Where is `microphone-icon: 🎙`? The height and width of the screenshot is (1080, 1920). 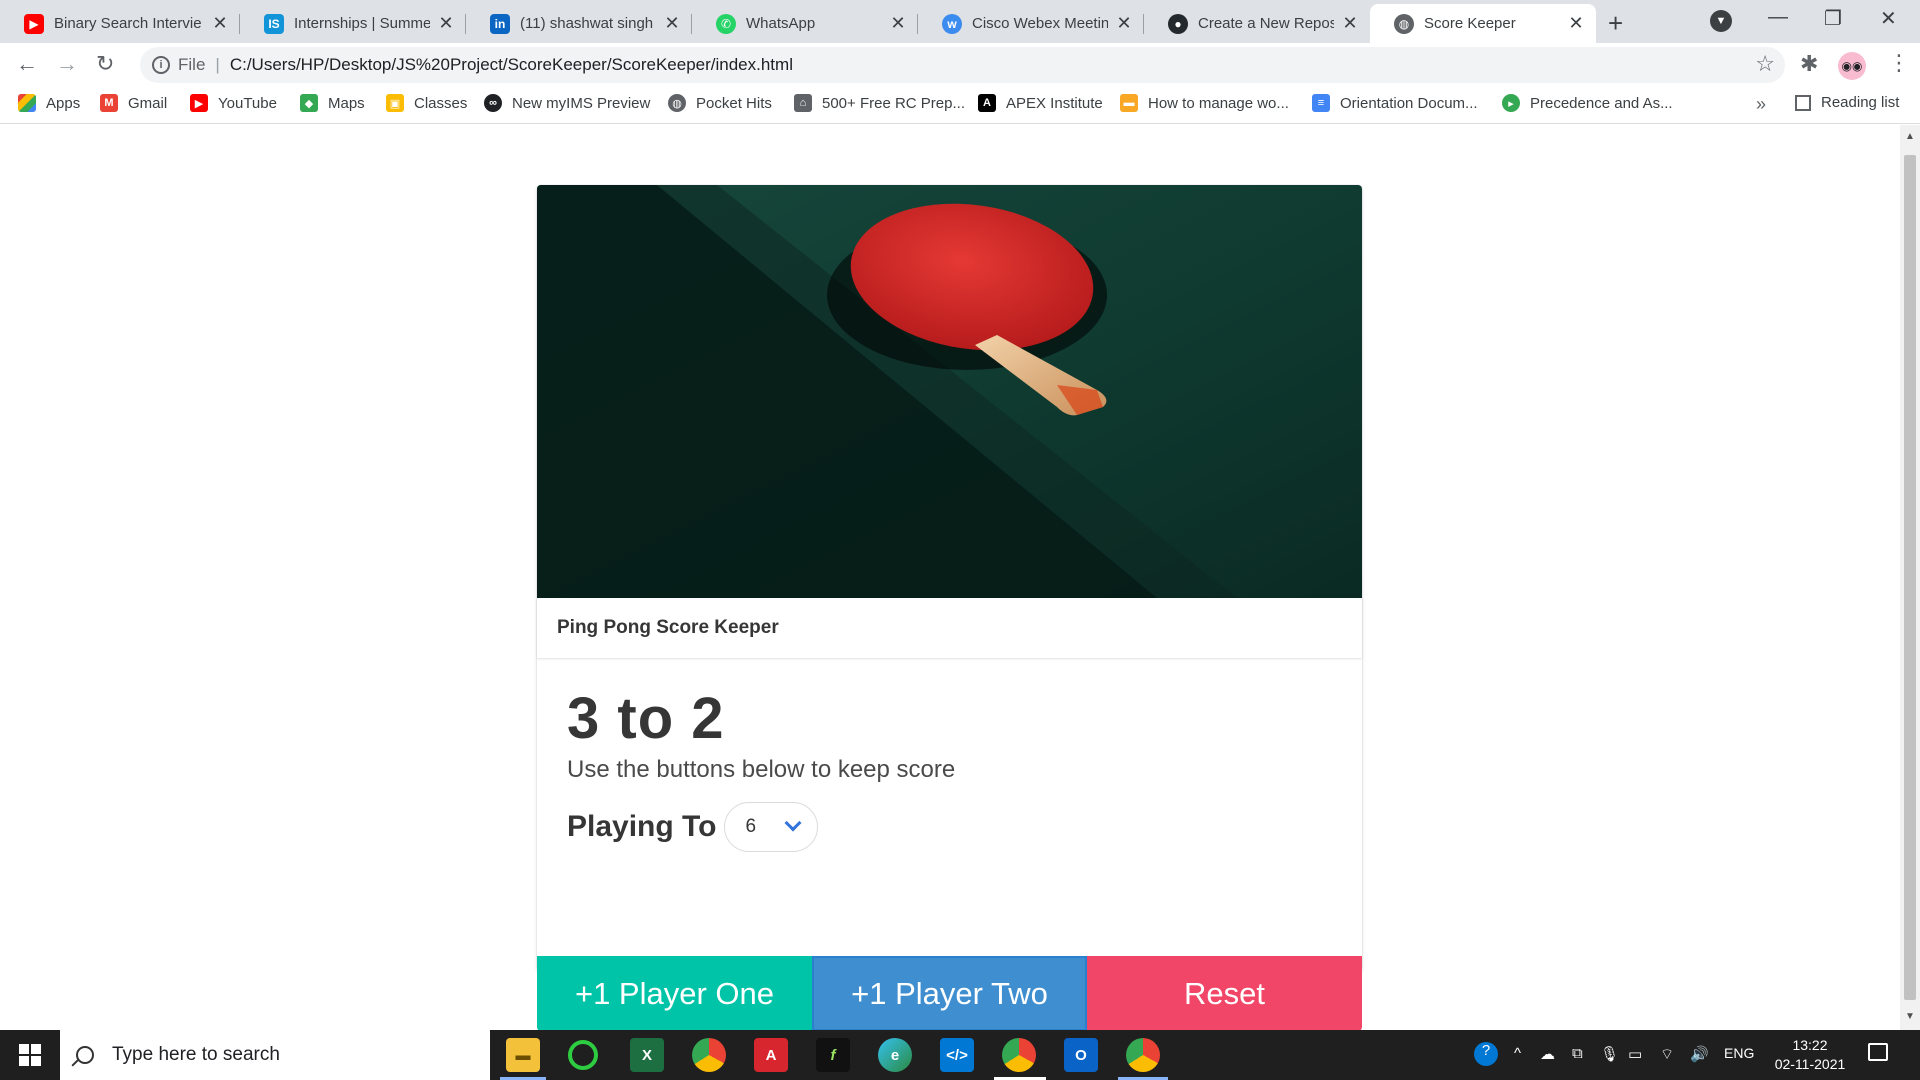 microphone-icon: 🎙 is located at coordinates (1609, 1054).